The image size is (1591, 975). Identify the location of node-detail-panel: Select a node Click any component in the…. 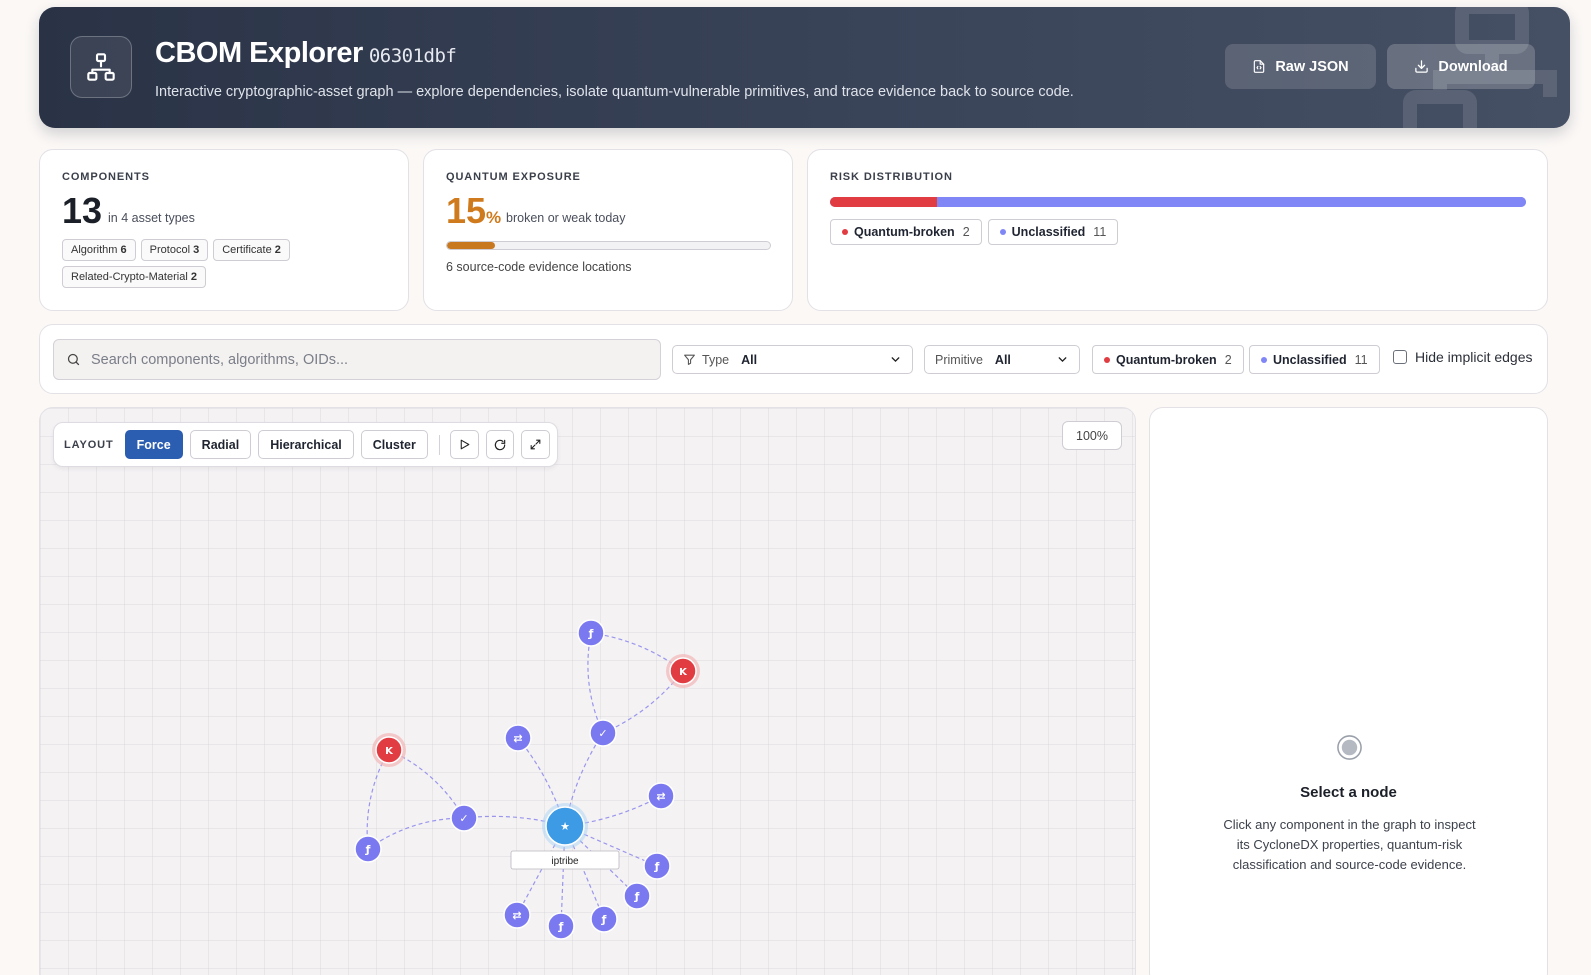
(1348, 691).